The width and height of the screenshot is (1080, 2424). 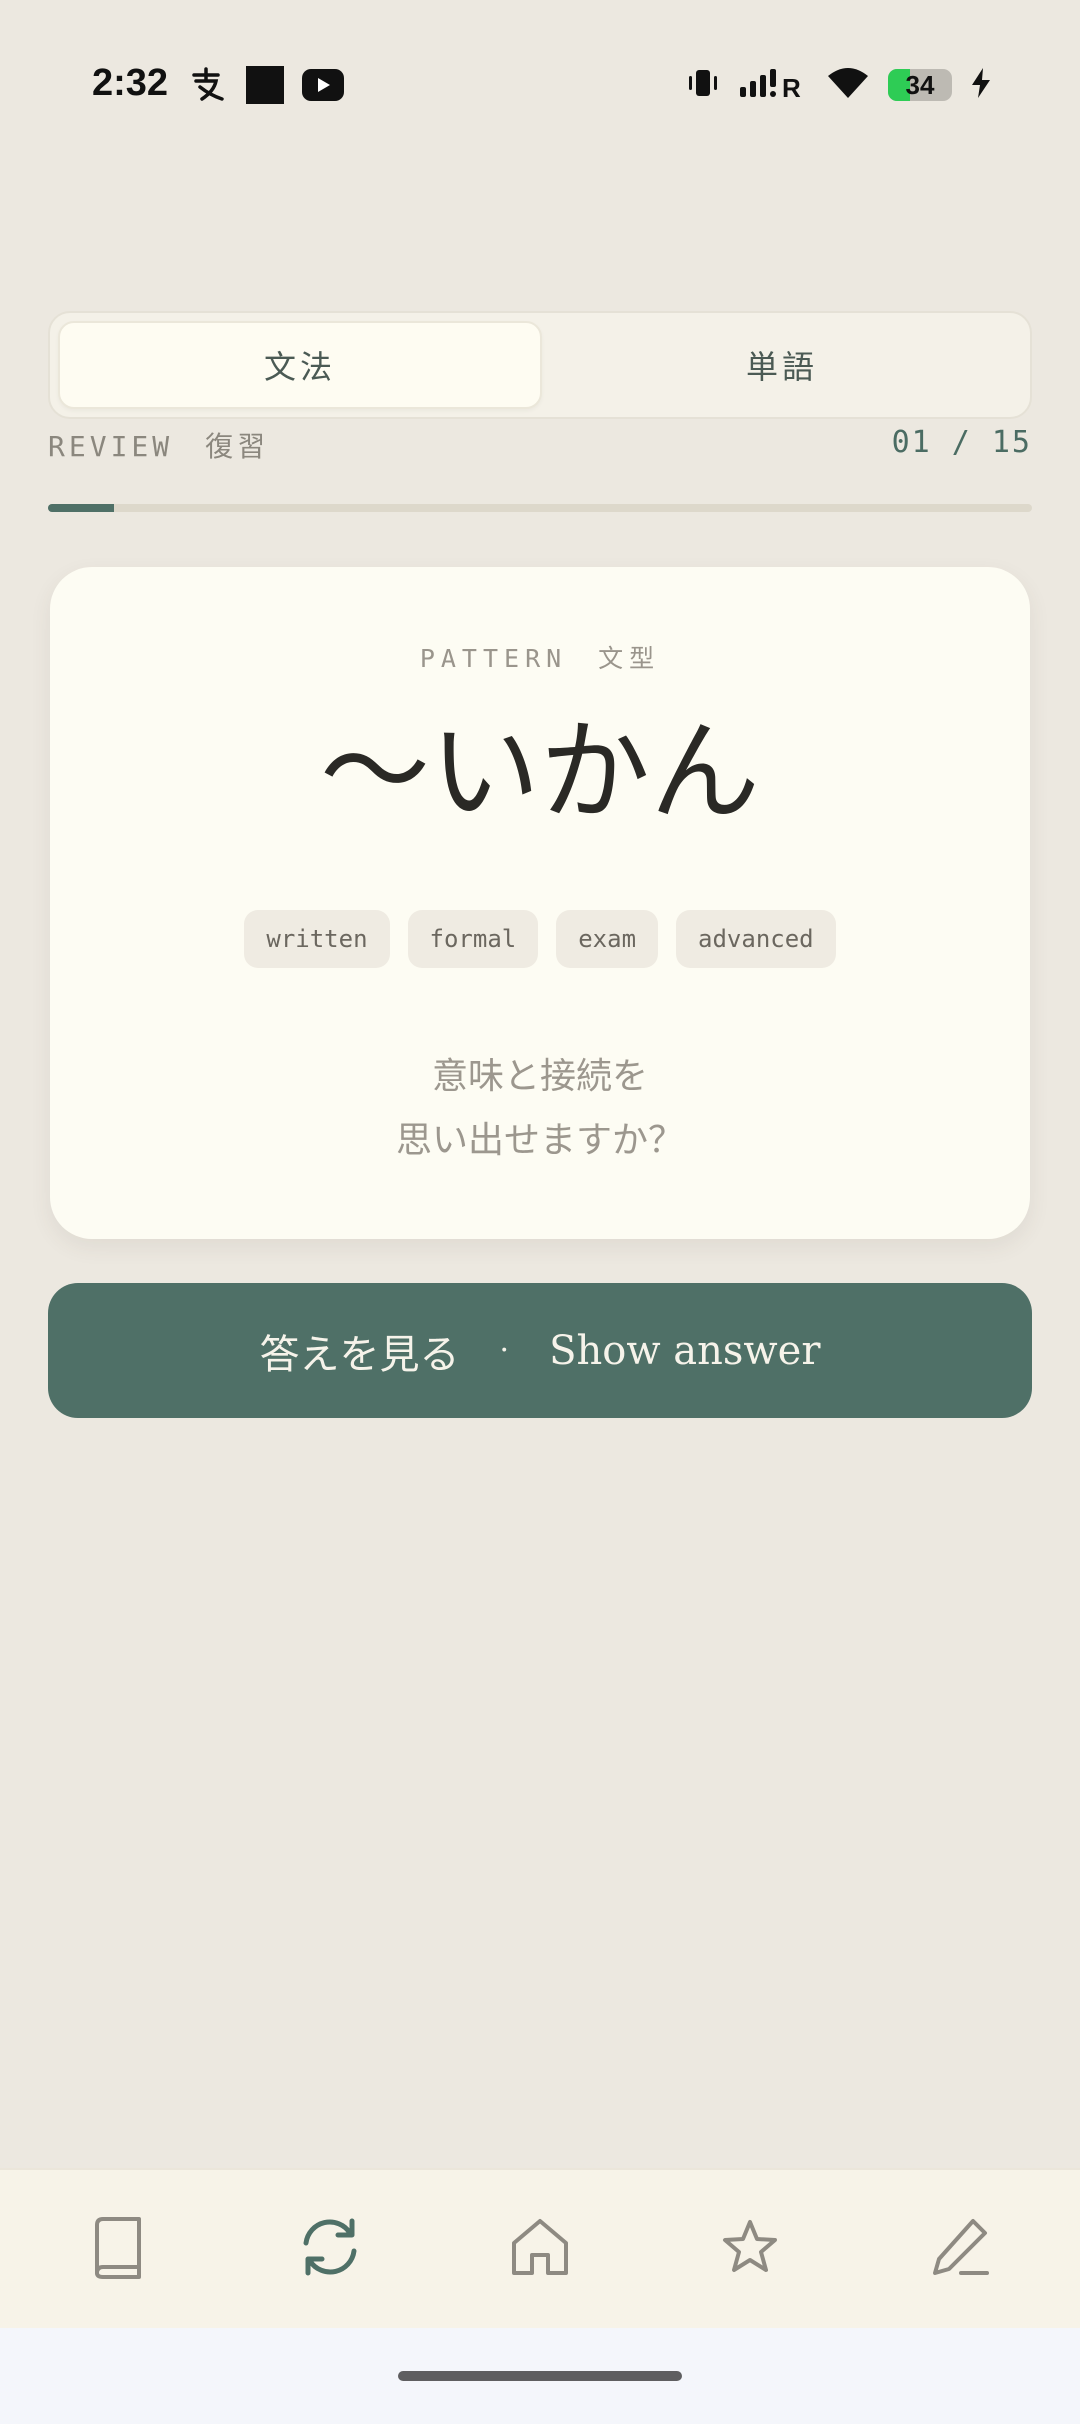 I want to click on gesture-area, so click(x=540, y=2376).